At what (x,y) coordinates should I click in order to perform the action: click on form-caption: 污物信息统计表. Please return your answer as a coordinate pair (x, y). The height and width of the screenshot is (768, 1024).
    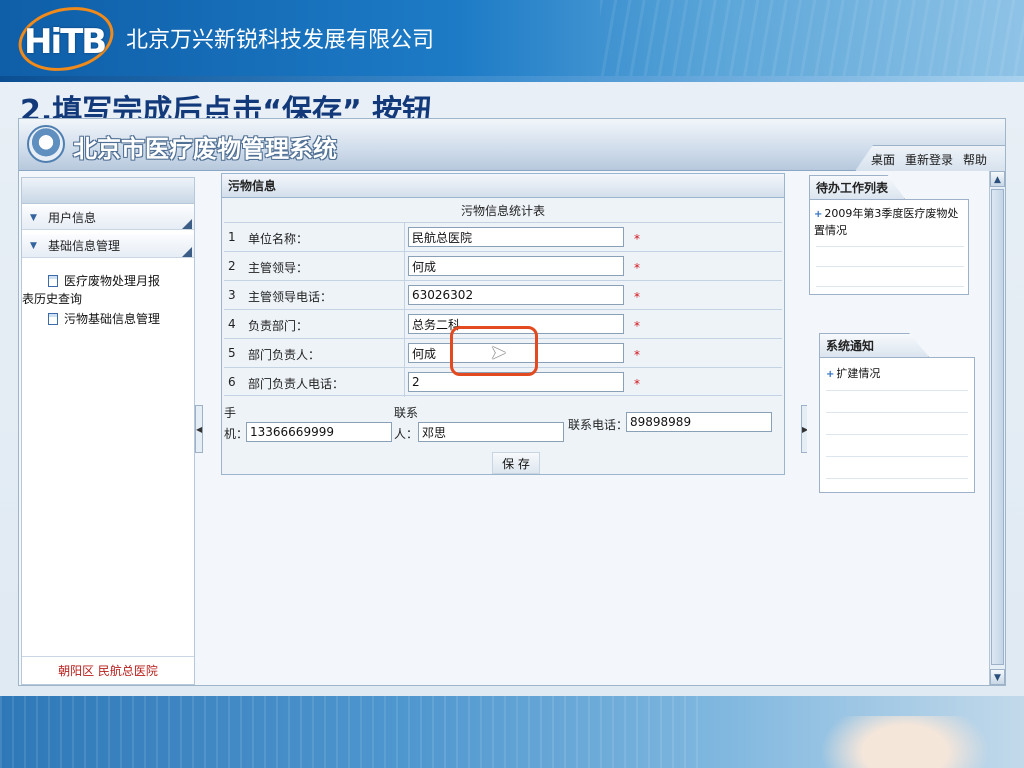
    Looking at the image, I should click on (502, 211).